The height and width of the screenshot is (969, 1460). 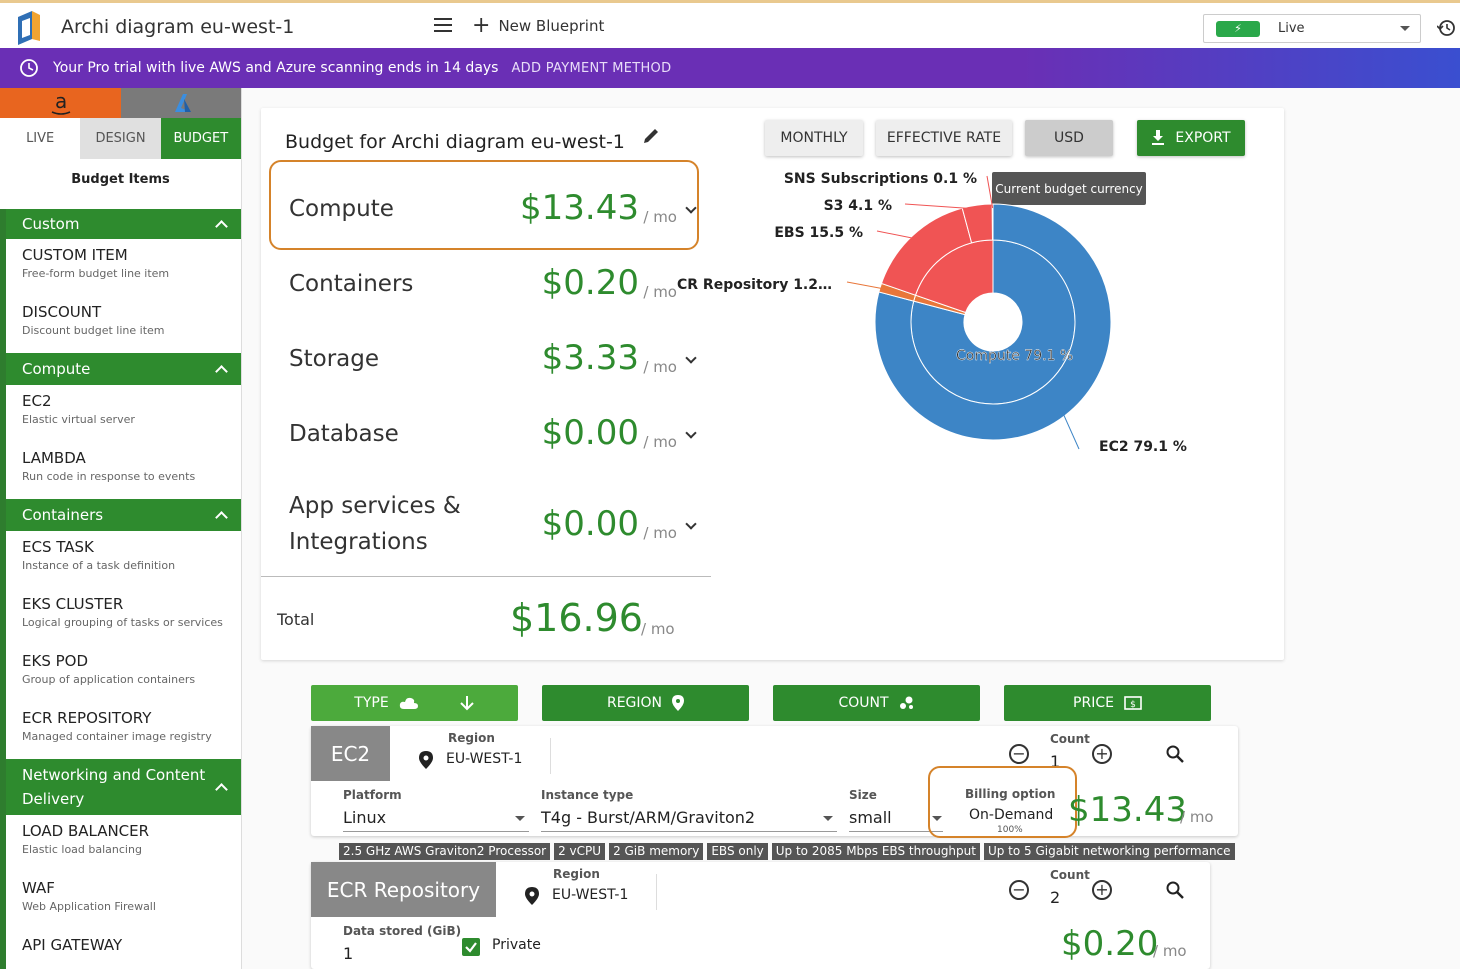 What do you see at coordinates (123, 413) in the screenshot?
I see `sidebar-item-ec2: EC2 Elastic virtual server` at bounding box center [123, 413].